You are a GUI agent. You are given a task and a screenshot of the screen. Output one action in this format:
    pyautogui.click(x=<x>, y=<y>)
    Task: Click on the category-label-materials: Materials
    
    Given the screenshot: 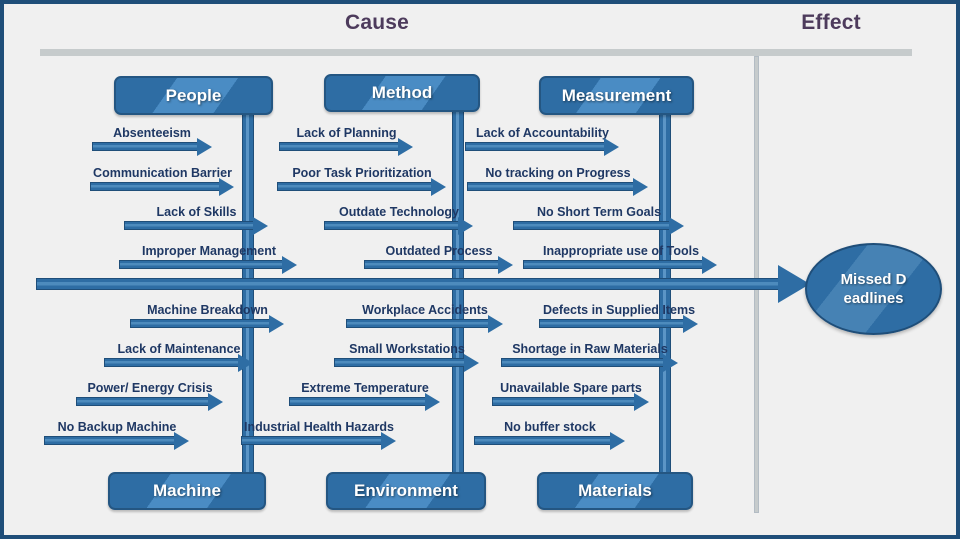 What is the action you would take?
    pyautogui.click(x=615, y=490)
    